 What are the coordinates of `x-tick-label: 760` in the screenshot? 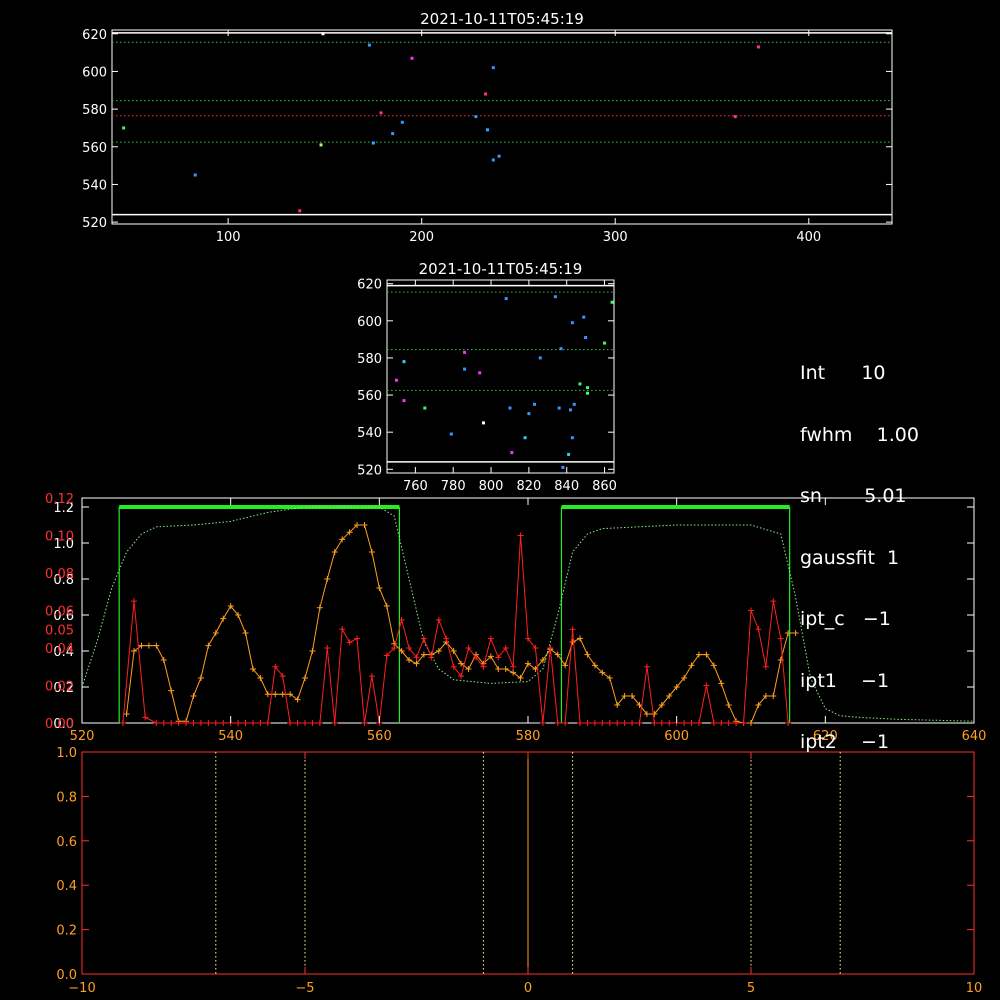 It's located at (415, 486).